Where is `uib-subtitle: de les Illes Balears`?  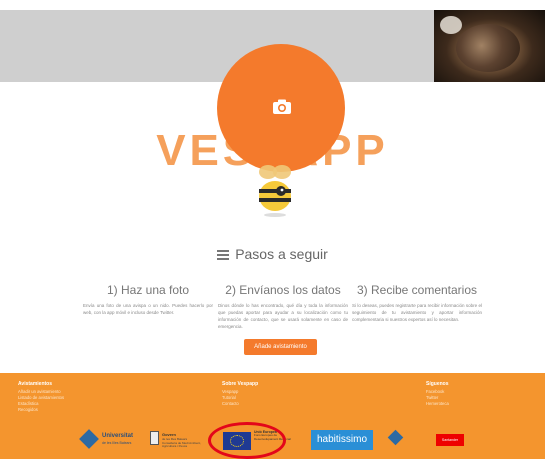
uib-subtitle: de les Illes Balears is located at coordinates (117, 443).